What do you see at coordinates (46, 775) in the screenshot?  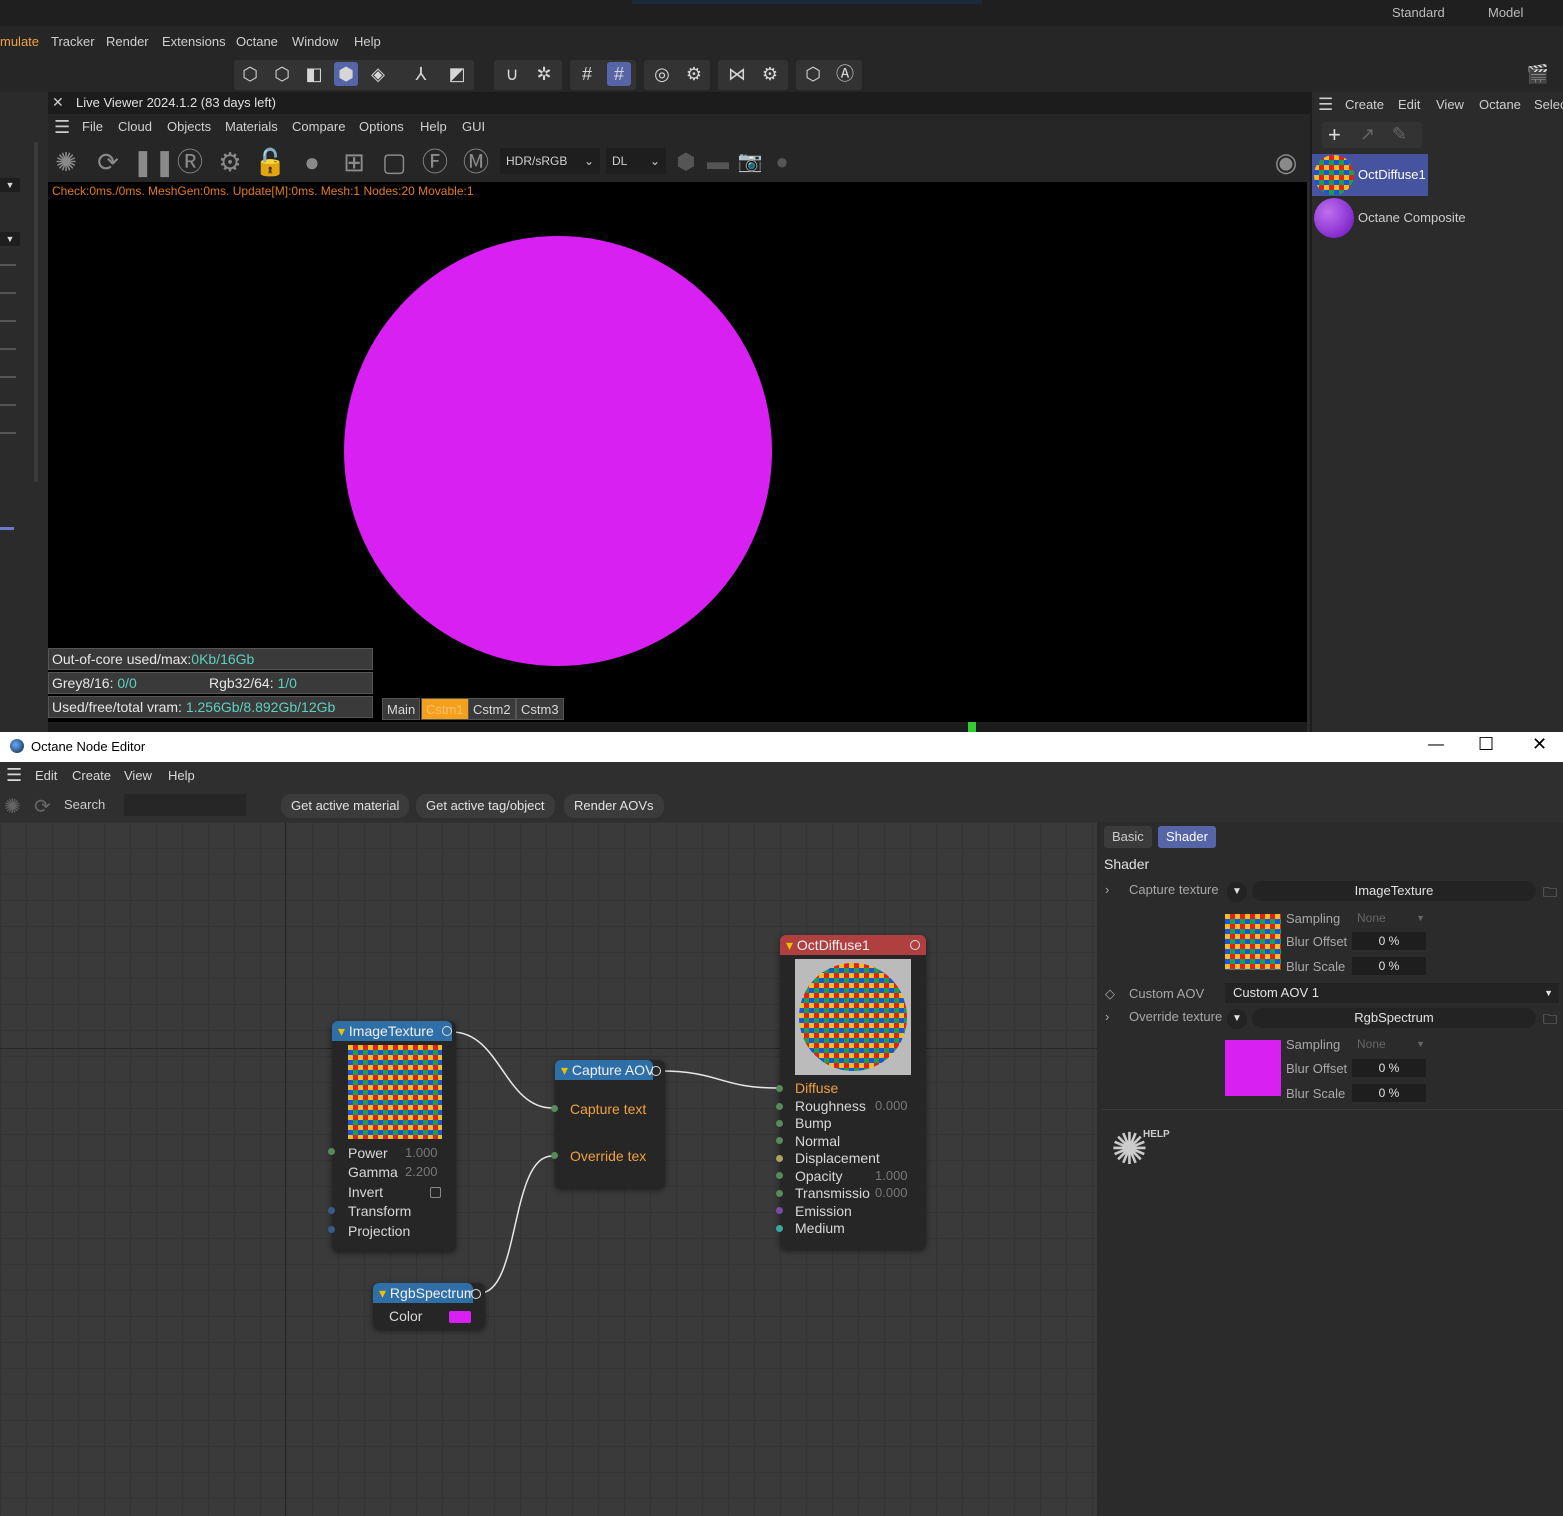 I see `ne-menu-edit: Edit` at bounding box center [46, 775].